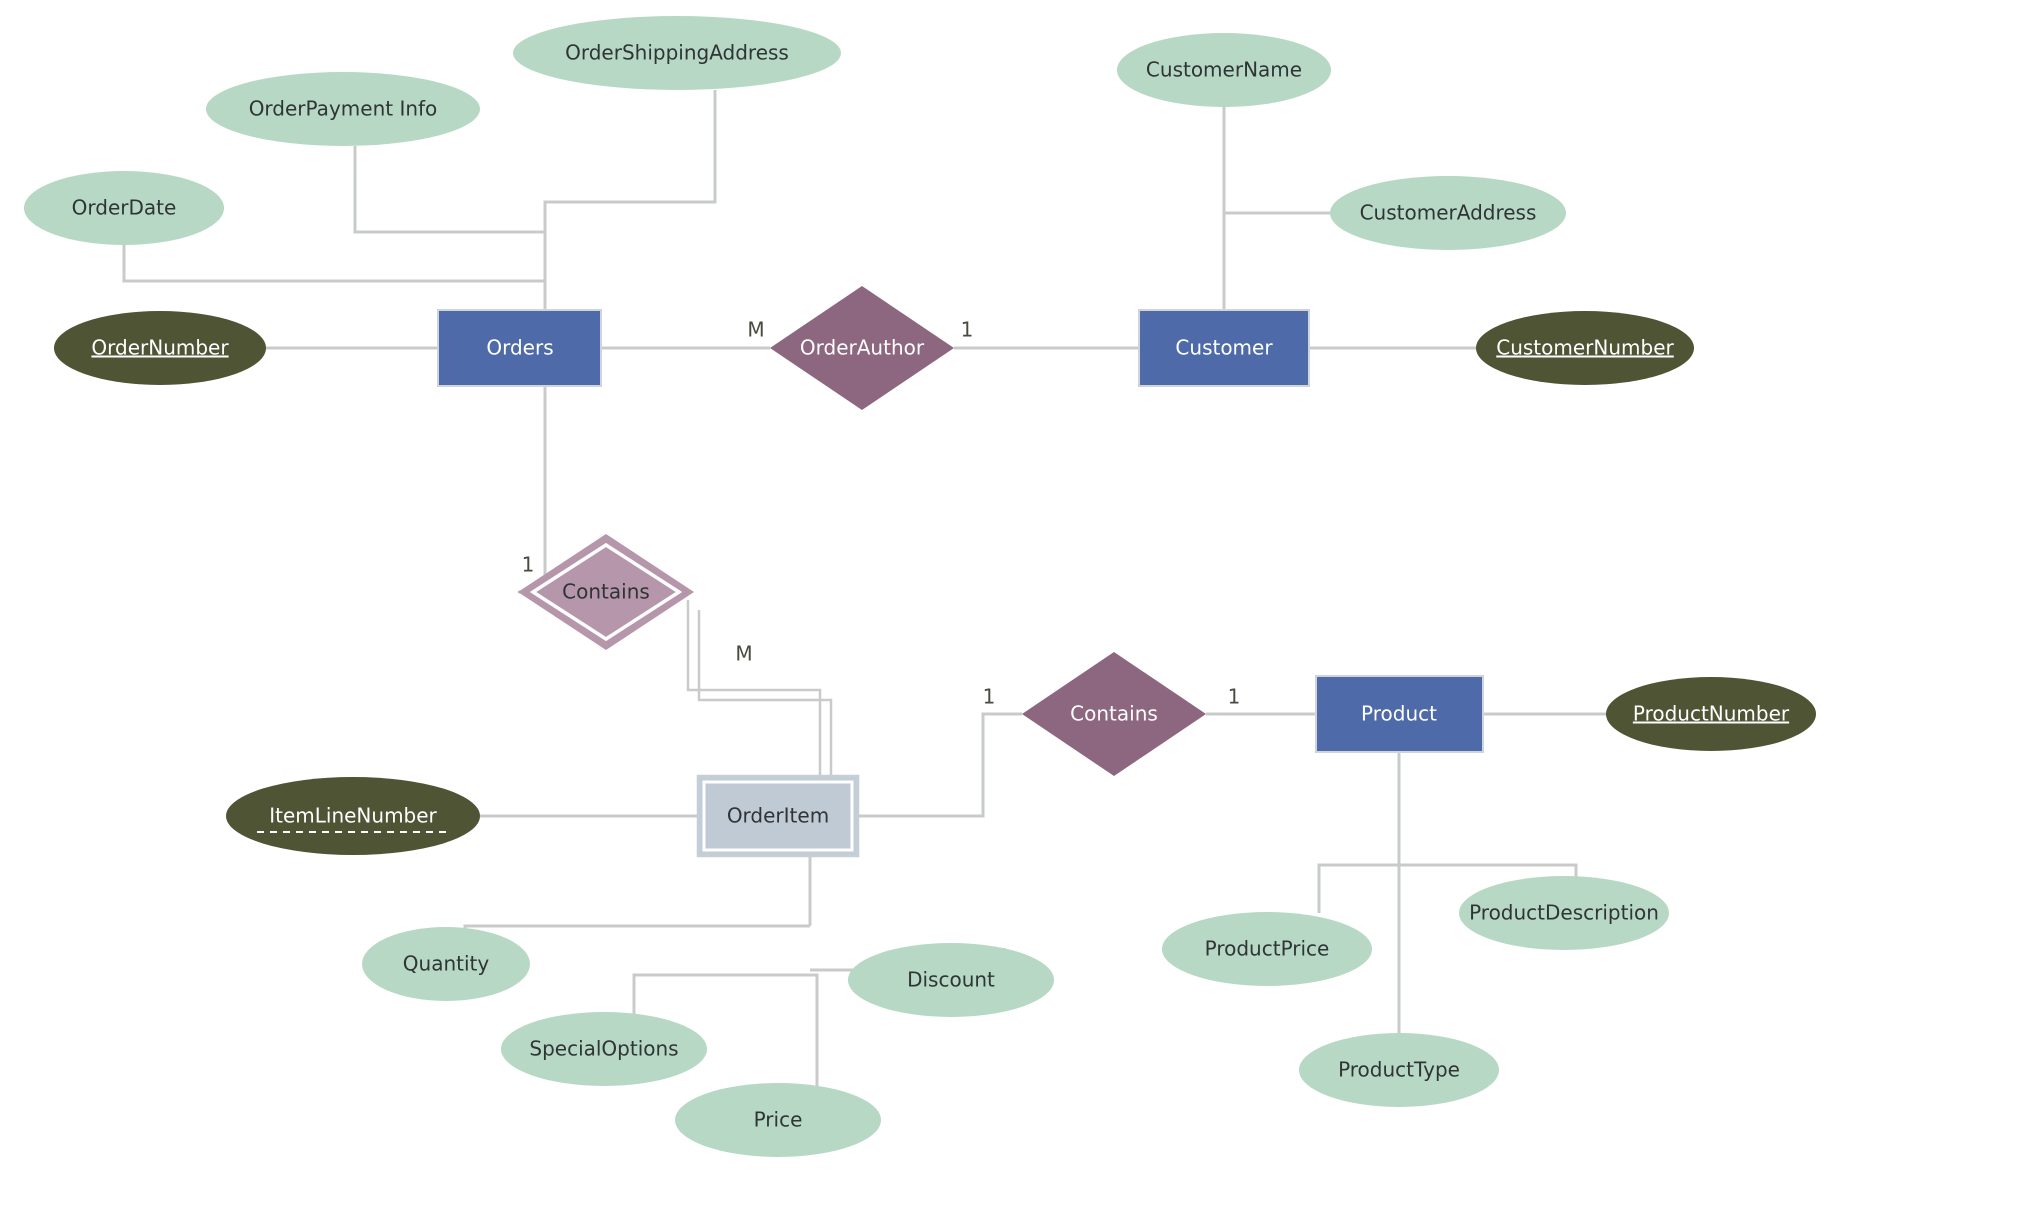 This screenshot has width=2036, height=1216. Describe the element at coordinates (334, 277) in the screenshot. I see `conn-orderdate-orders` at that location.